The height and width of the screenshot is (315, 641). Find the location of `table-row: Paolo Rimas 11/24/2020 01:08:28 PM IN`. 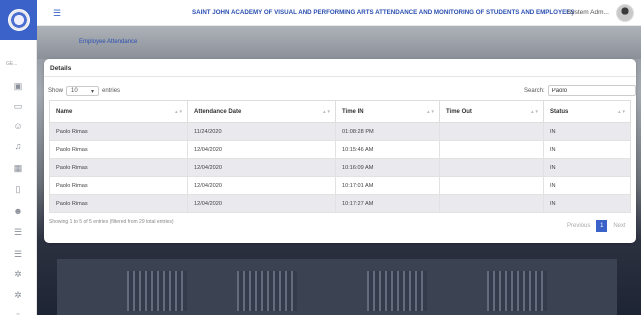

table-row: Paolo Rimas 11/24/2020 01:08:28 PM IN is located at coordinates (340, 131).